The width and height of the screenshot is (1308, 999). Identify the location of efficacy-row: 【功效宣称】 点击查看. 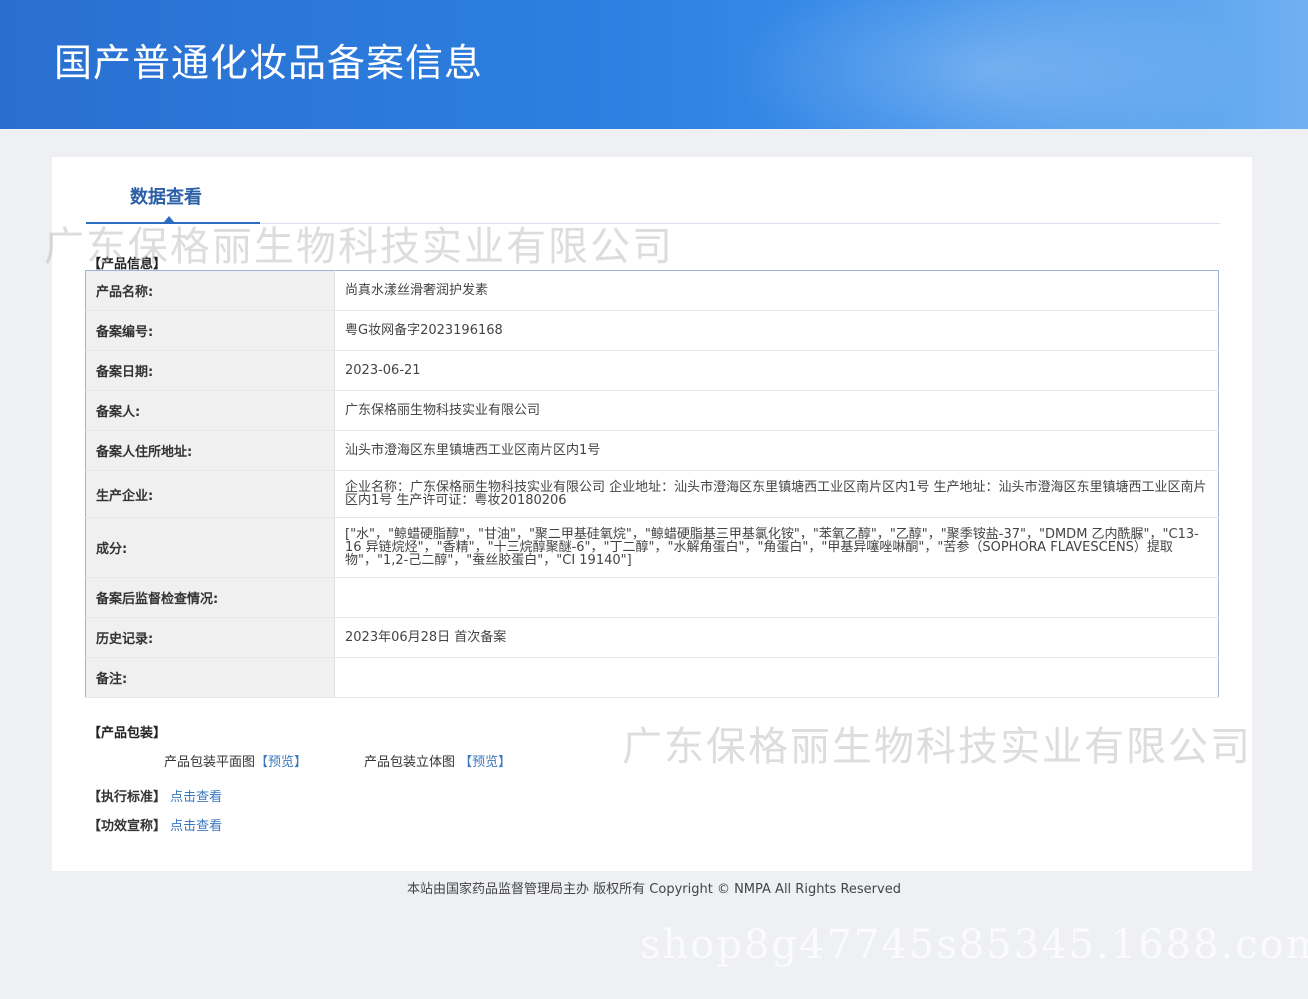
(155, 824).